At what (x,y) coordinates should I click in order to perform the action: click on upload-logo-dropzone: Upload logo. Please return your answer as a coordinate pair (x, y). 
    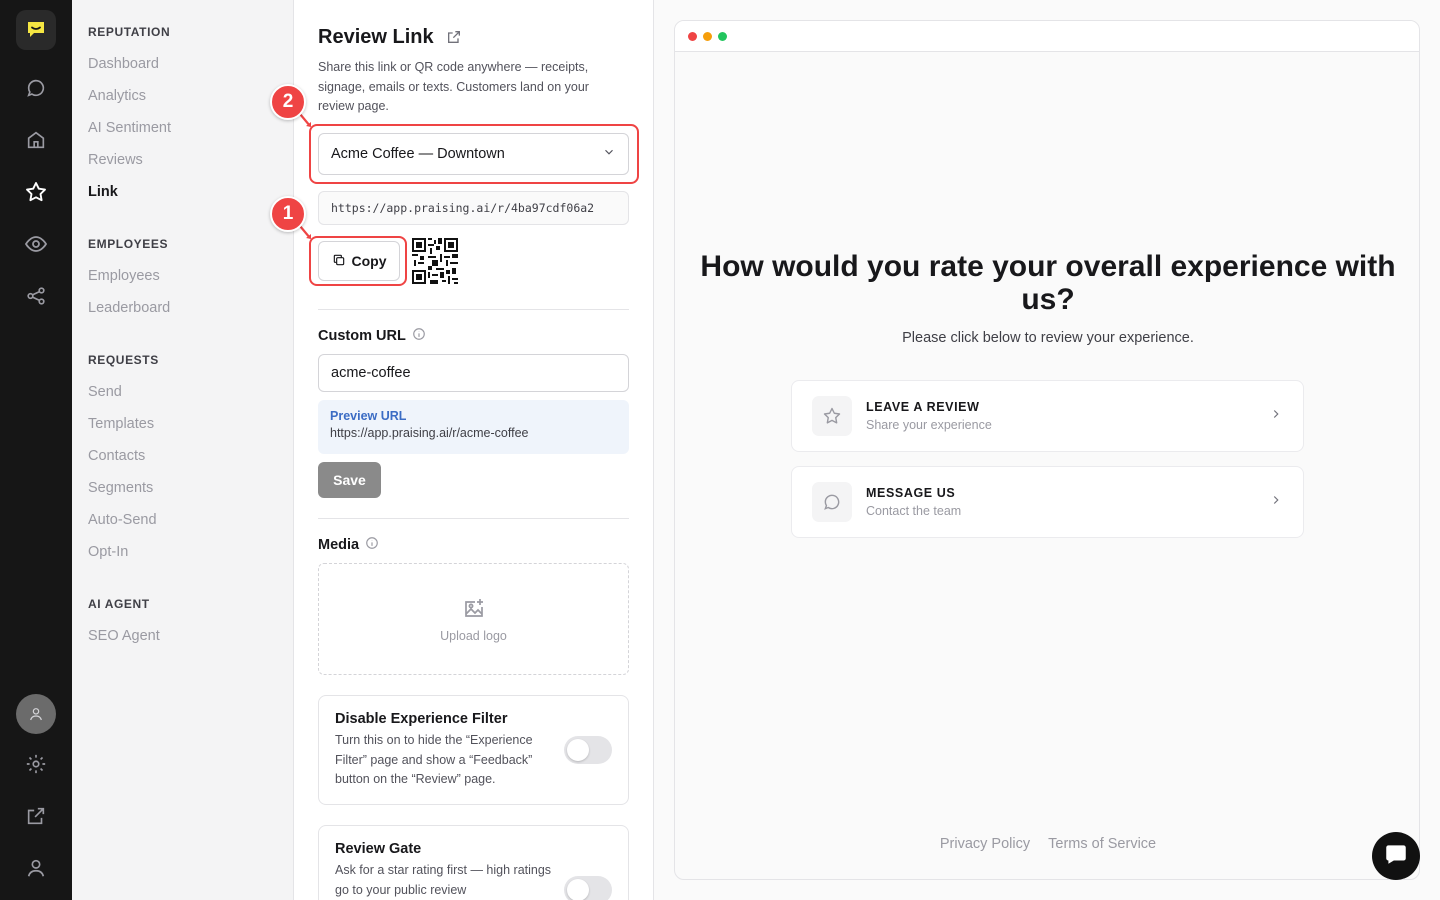
    Looking at the image, I should click on (473, 619).